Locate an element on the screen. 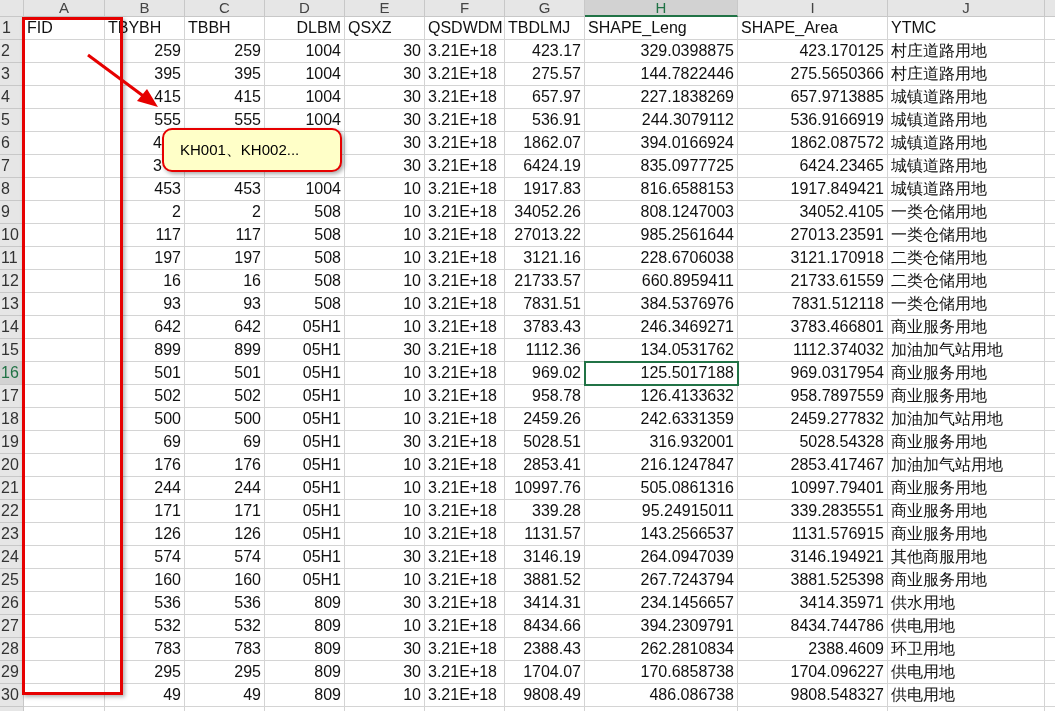 This screenshot has width=1055, height=711. row-header: 26 is located at coordinates (12, 603).